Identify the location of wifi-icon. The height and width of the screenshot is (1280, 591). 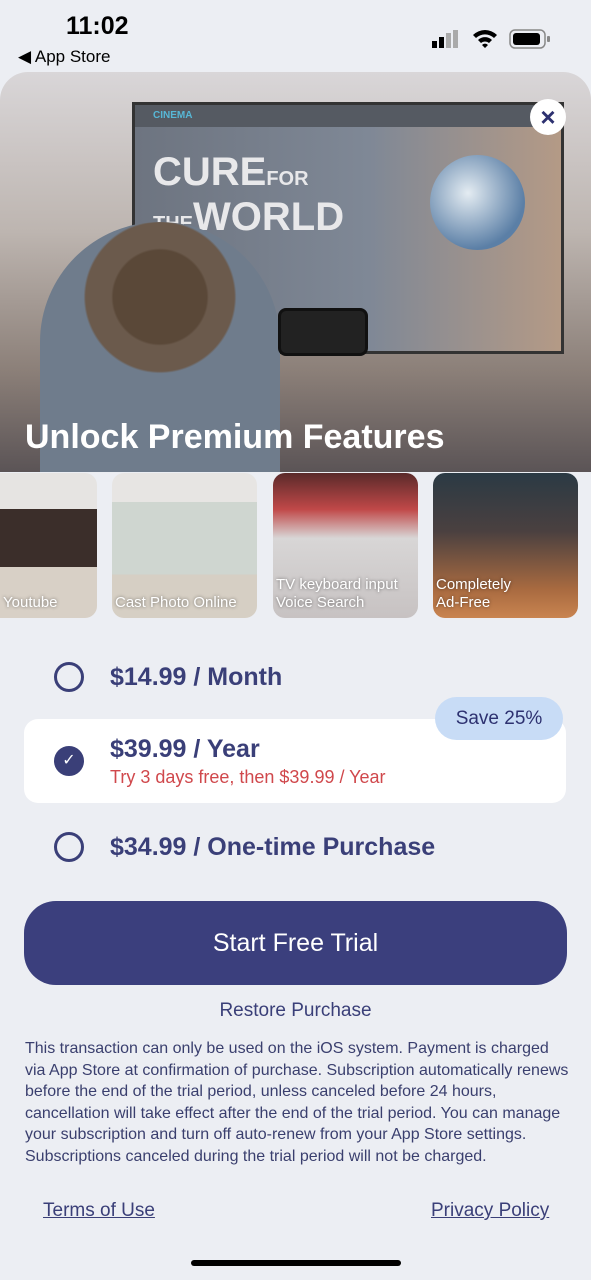
(485, 40).